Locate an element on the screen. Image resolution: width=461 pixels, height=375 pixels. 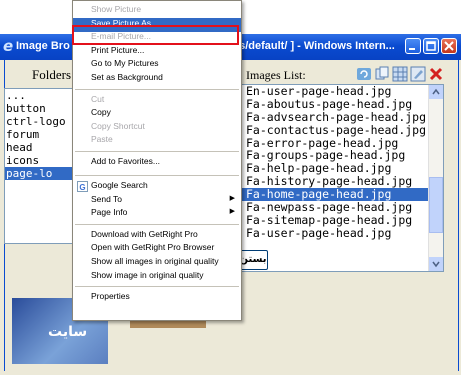
menu-item-show-image-in-original-quality: Show image in original quality is located at coordinates (157, 277).